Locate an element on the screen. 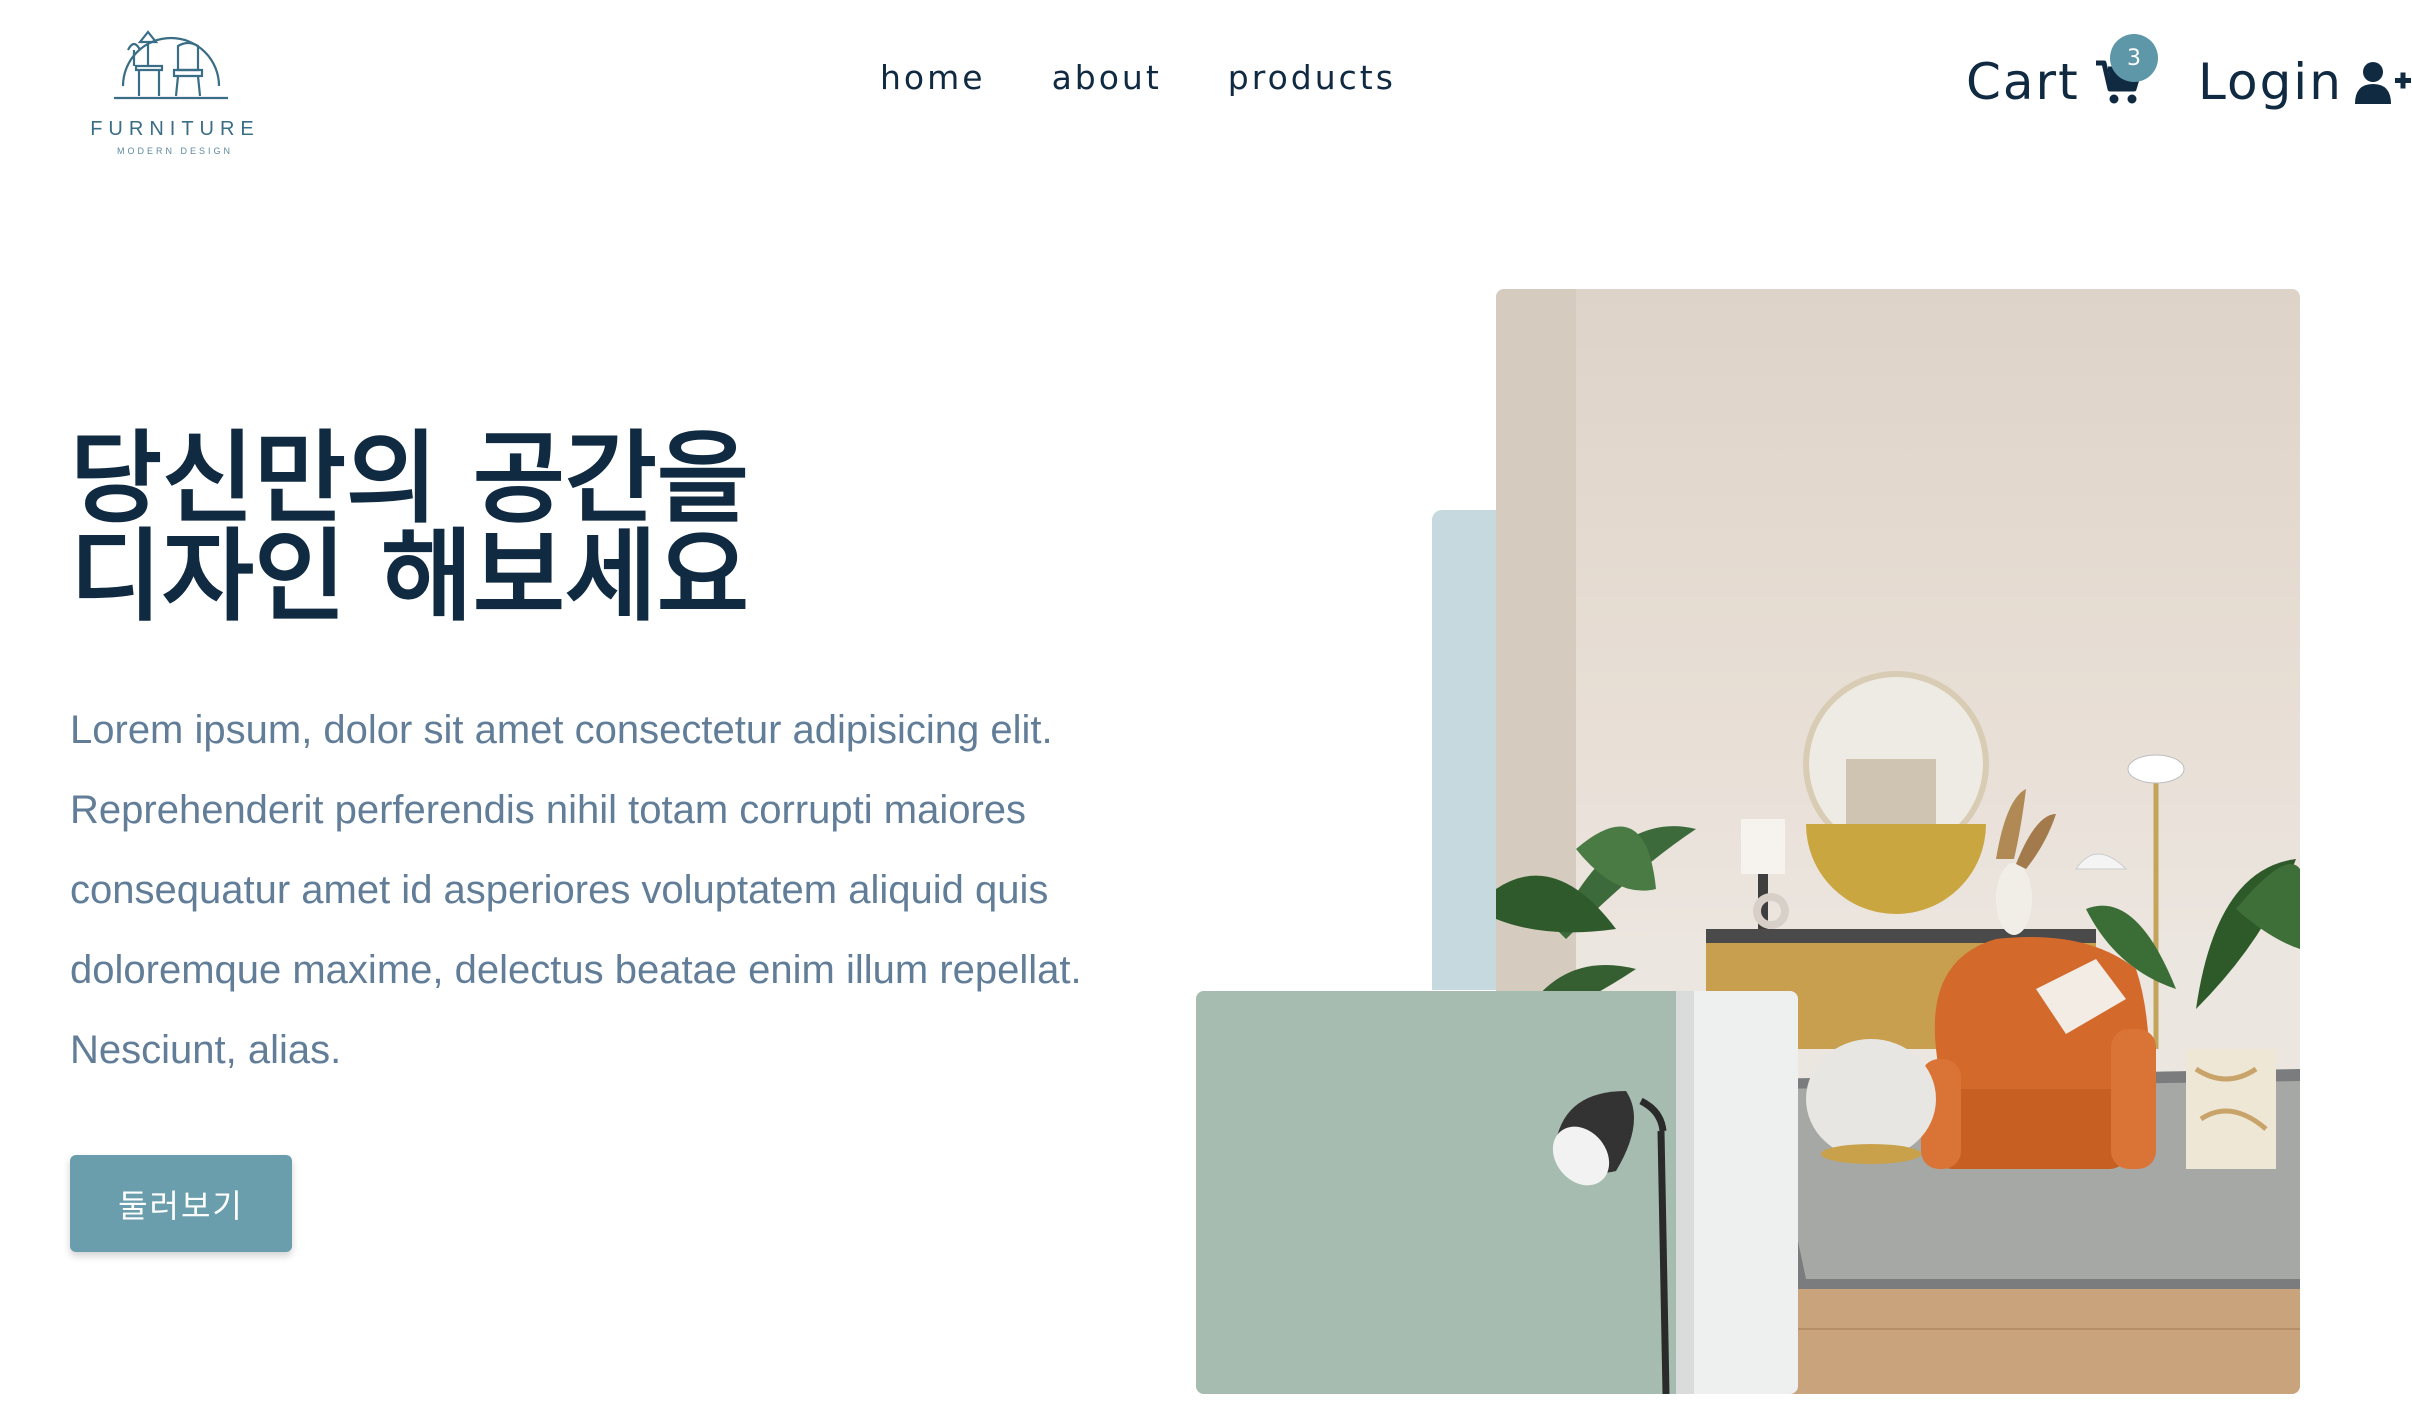 This screenshot has height=1426, width=2412. login-button: Login is located at coordinates (2304, 82).